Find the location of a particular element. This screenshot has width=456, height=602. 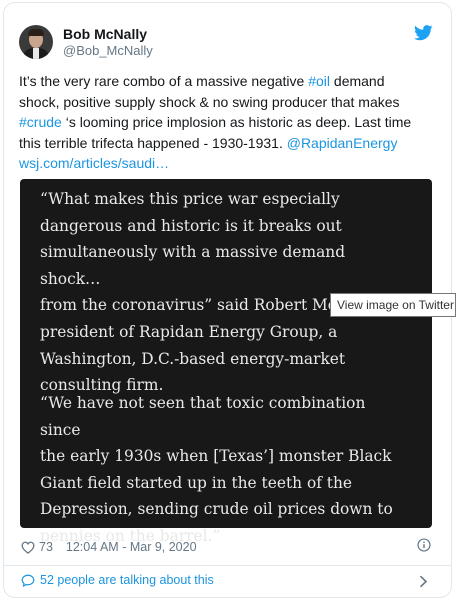

heart-icon is located at coordinates (28, 547).